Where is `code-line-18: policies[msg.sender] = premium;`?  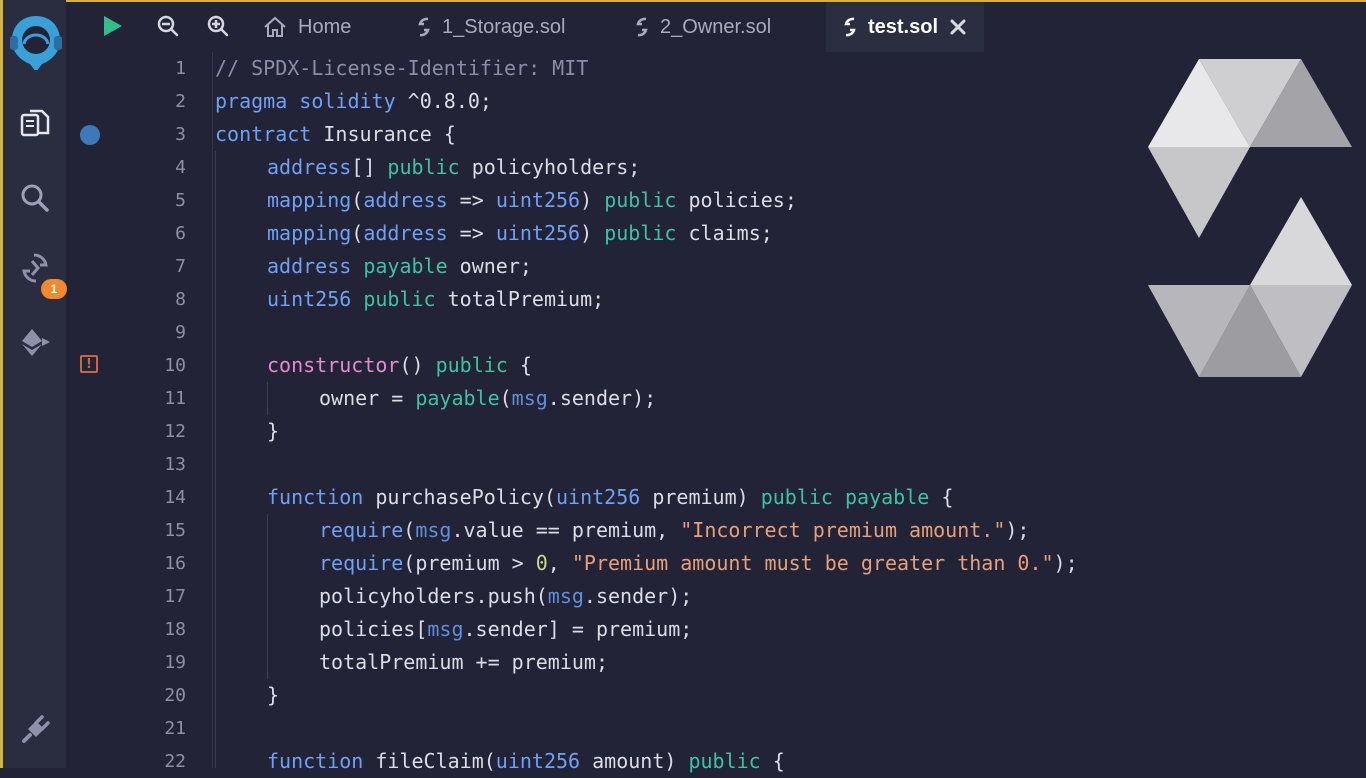
code-line-18: policies[msg.sender] = premium; is located at coordinates (506, 629).